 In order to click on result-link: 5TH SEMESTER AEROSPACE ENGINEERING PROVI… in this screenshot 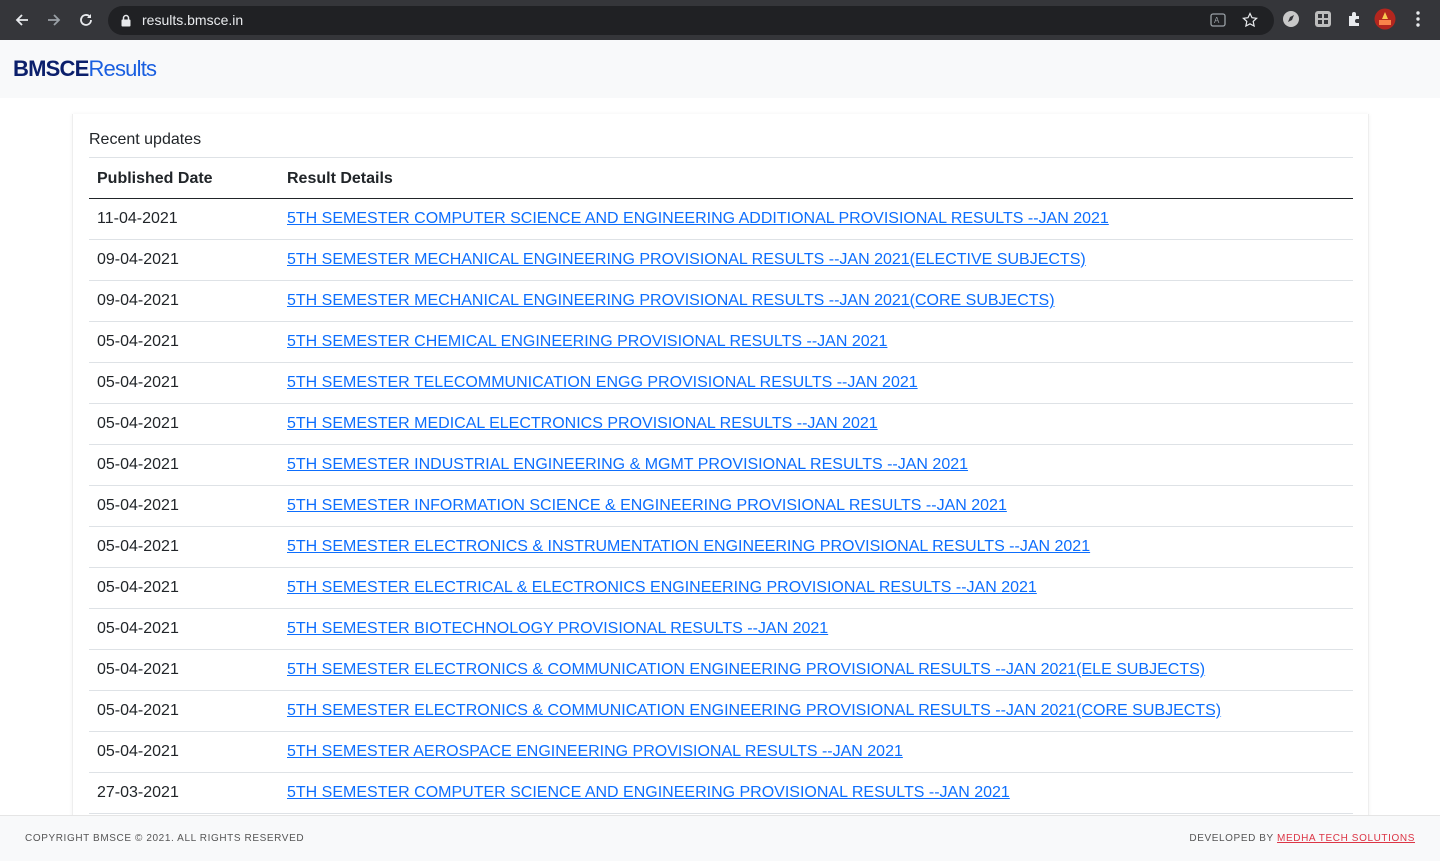, I will do `click(595, 752)`.